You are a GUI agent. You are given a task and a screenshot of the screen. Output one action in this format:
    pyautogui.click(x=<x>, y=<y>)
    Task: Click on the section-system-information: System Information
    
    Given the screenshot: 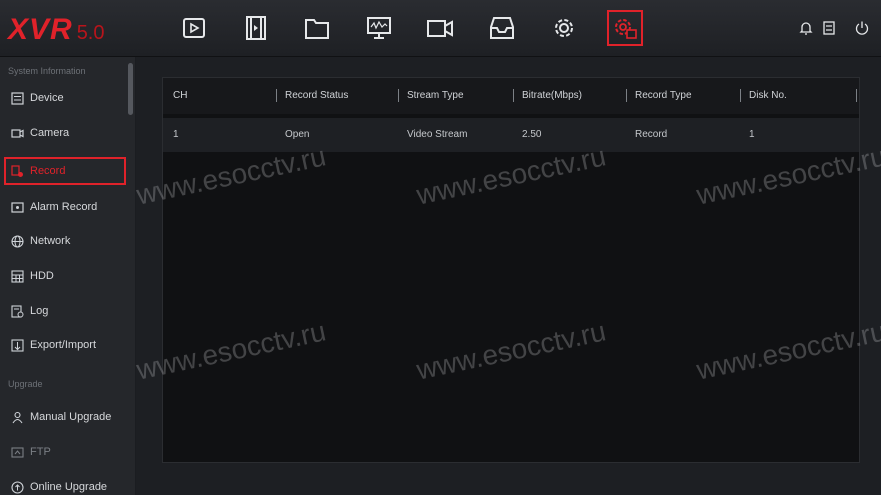 What is the action you would take?
    pyautogui.click(x=47, y=71)
    